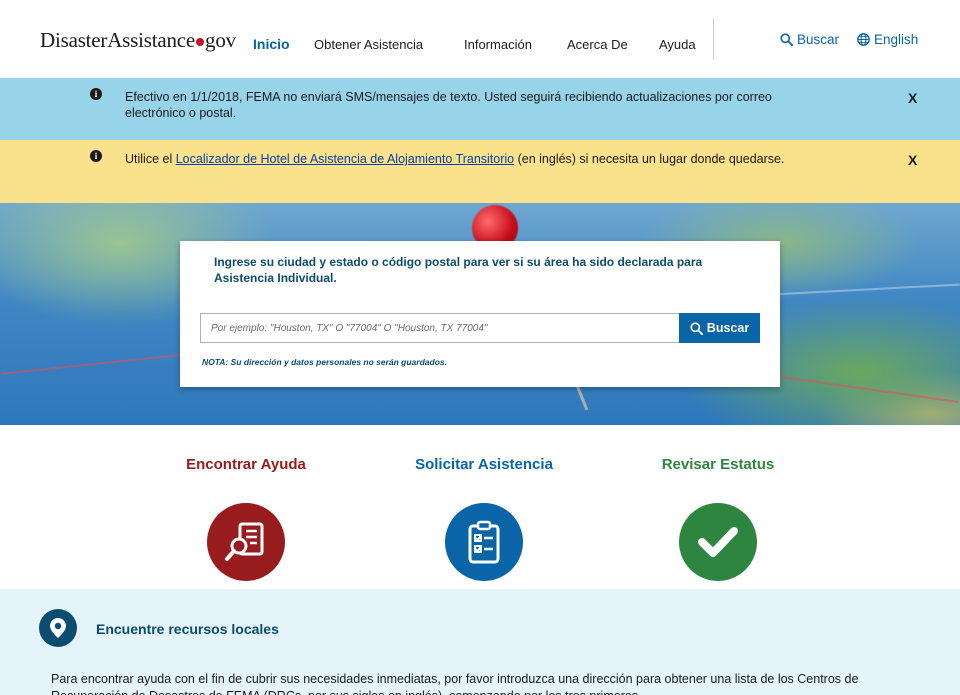 This screenshot has width=960, height=695. I want to click on apply-checklist-icon, so click(484, 542).